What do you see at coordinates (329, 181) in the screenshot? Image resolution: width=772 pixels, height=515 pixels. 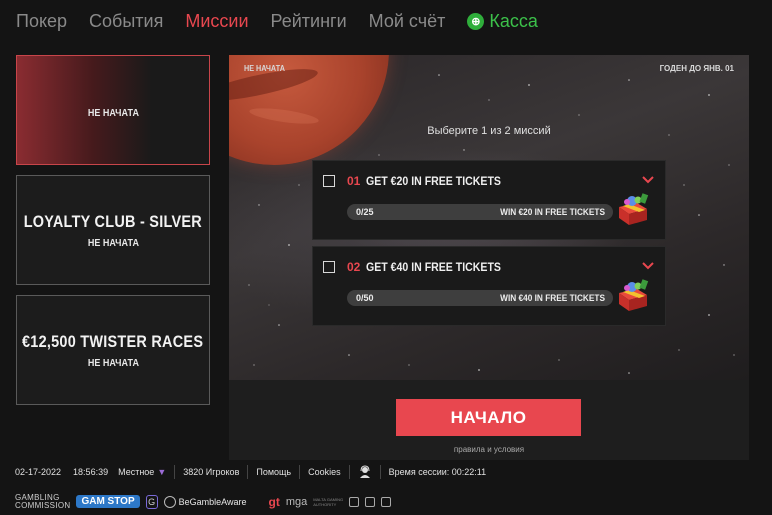 I see `mission-1-checkbox` at bounding box center [329, 181].